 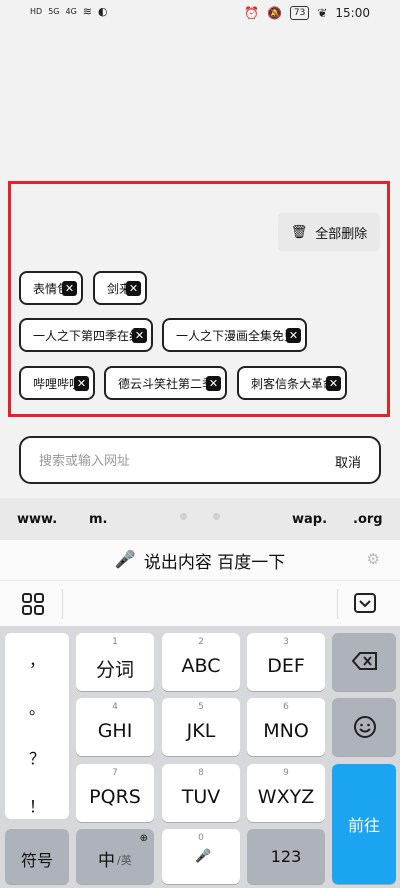 I want to click on clock-time: 15:00, so click(x=352, y=13).